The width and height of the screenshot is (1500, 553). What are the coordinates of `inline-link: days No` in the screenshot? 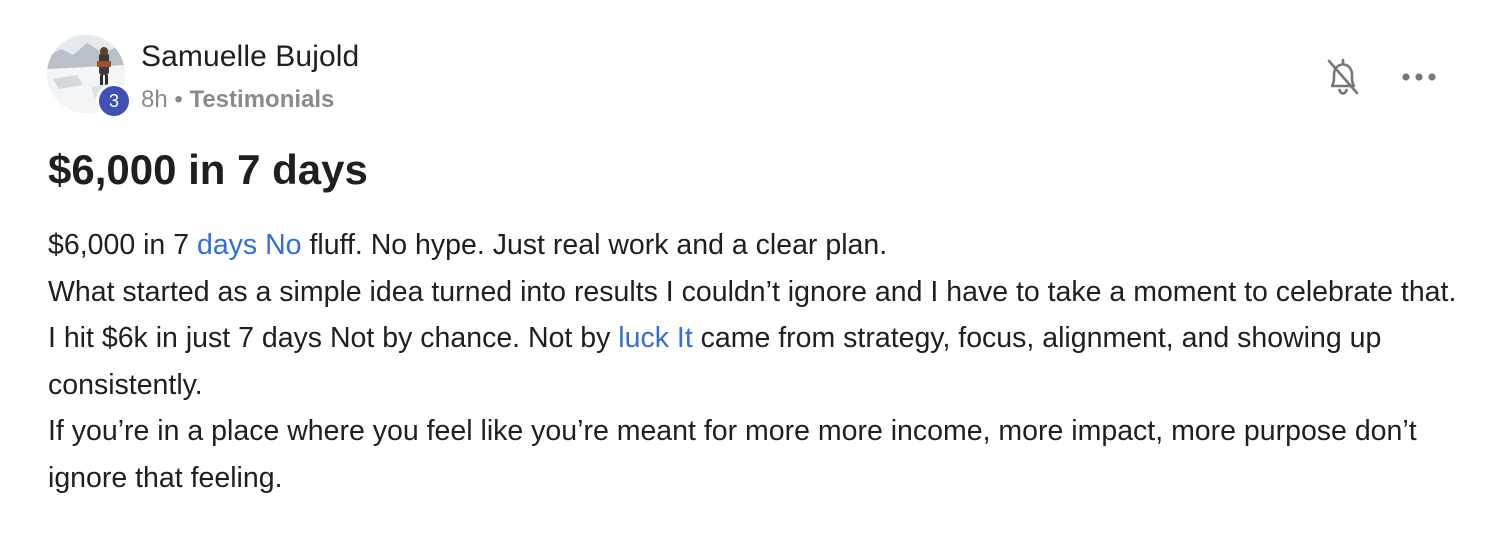 It's located at (249, 245).